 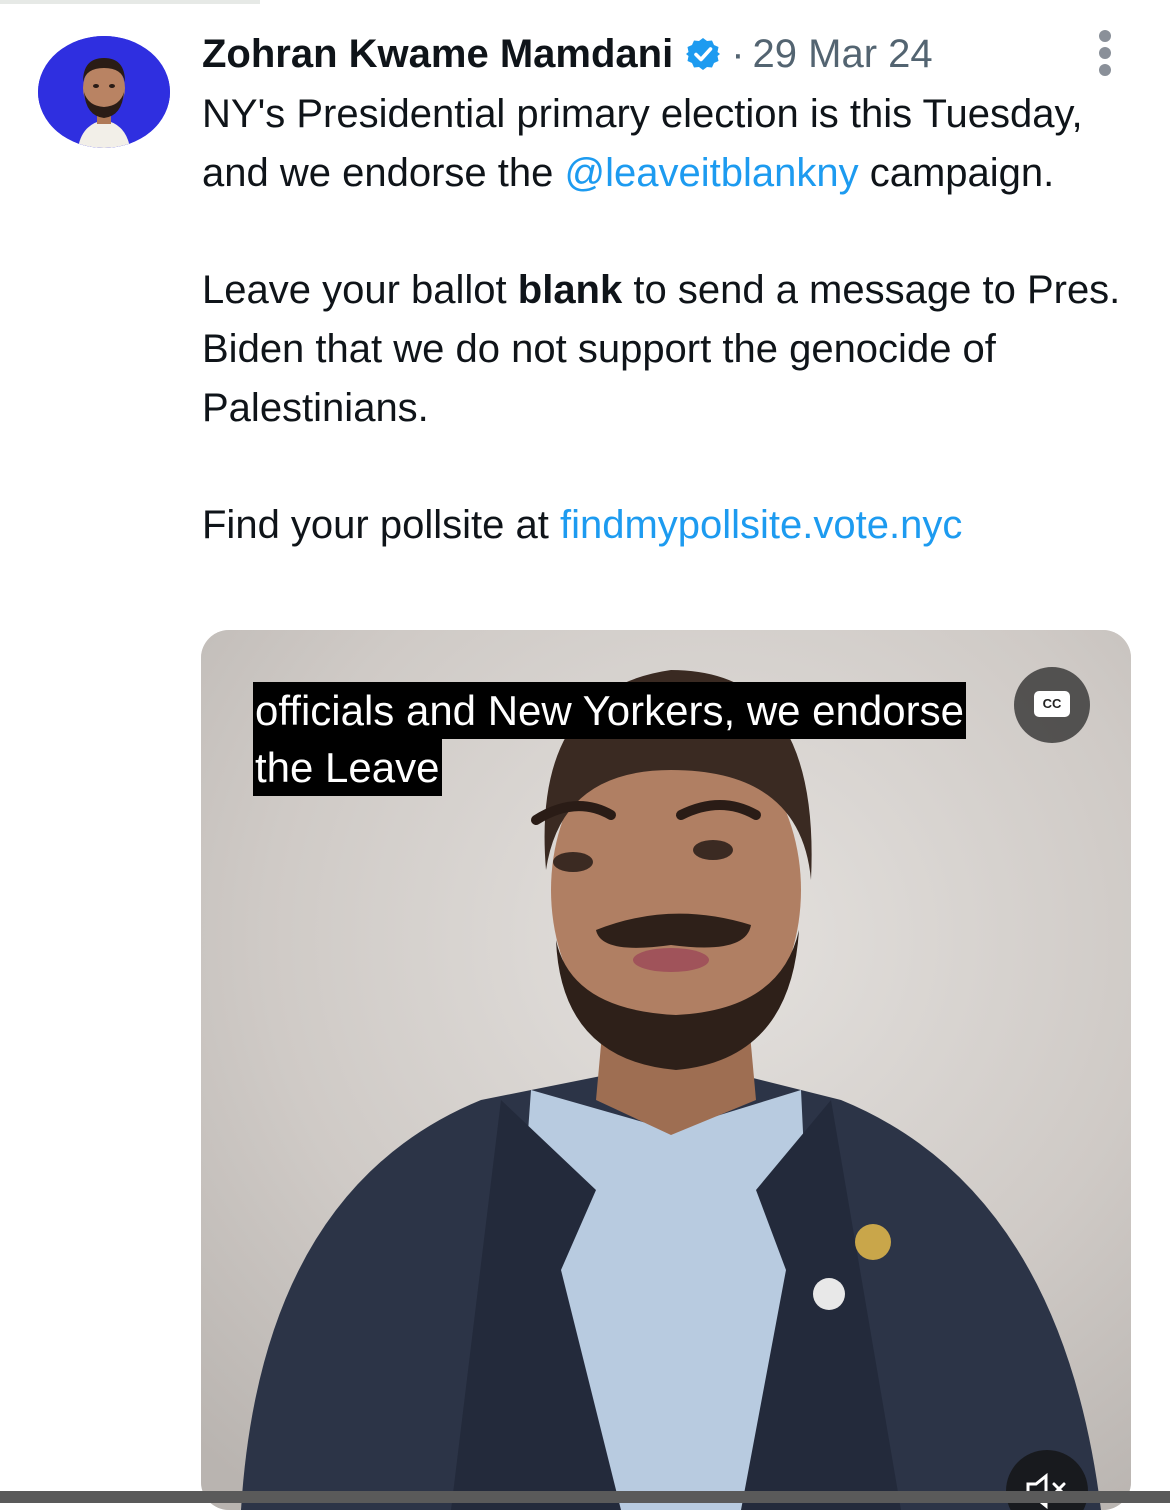 I want to click on verified-badge-icon, so click(x=703, y=54).